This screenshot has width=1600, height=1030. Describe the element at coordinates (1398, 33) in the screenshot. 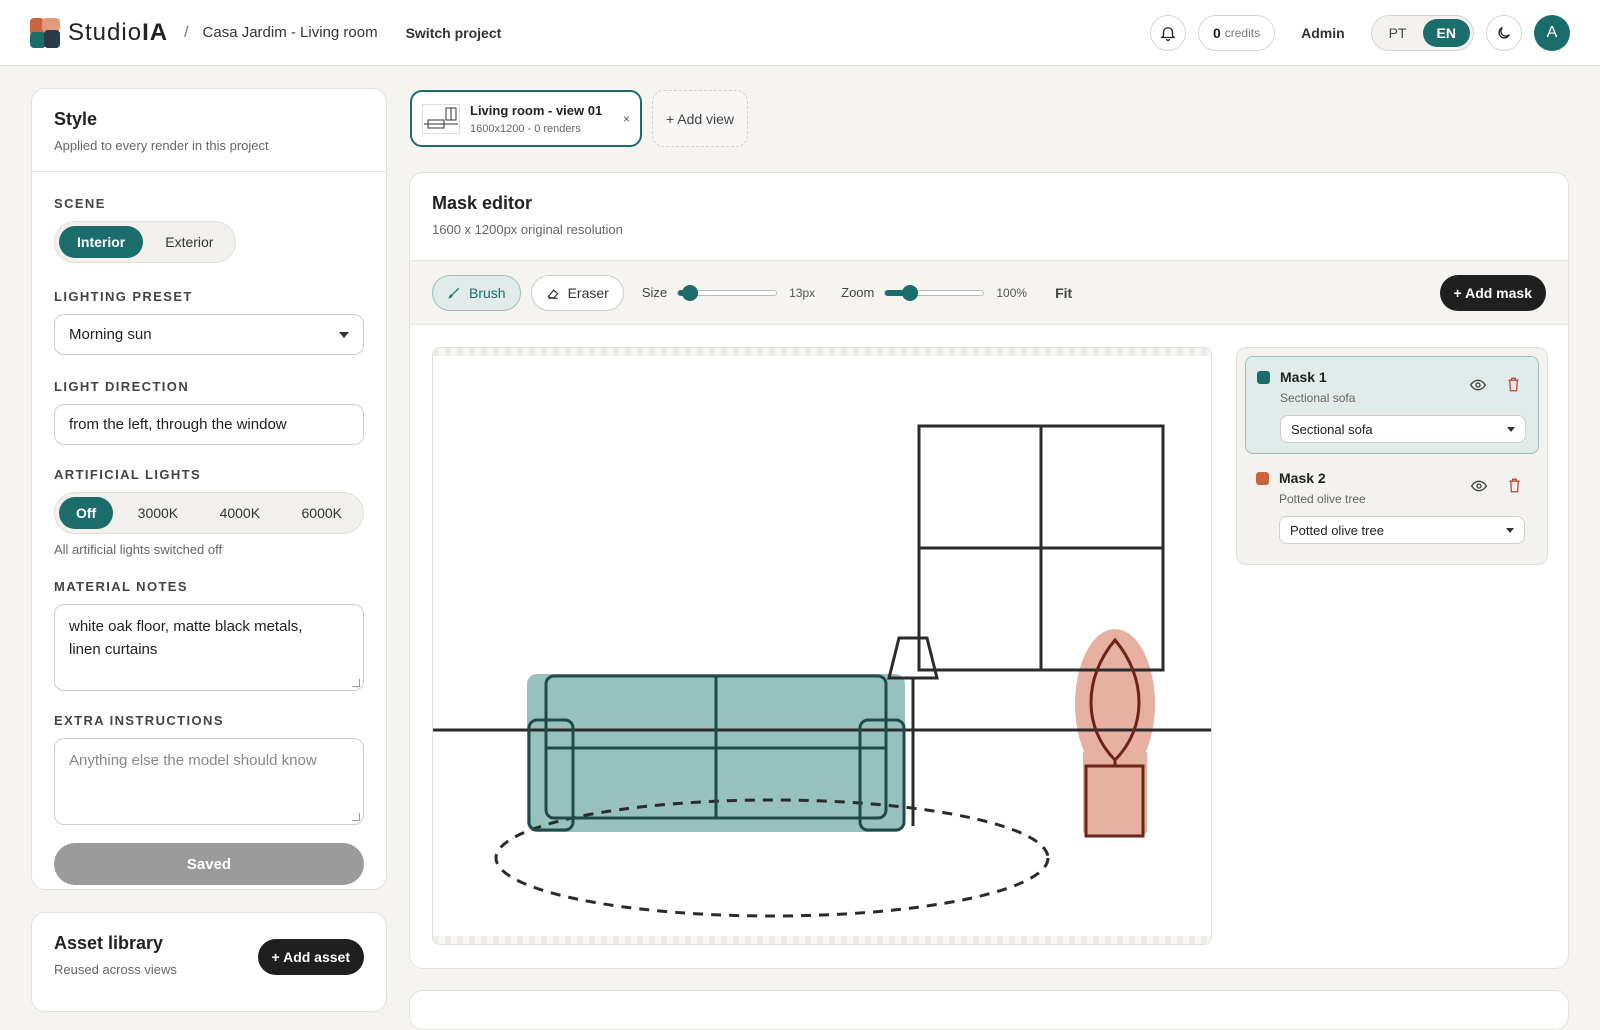

I see `lang-option-pt: PT` at that location.